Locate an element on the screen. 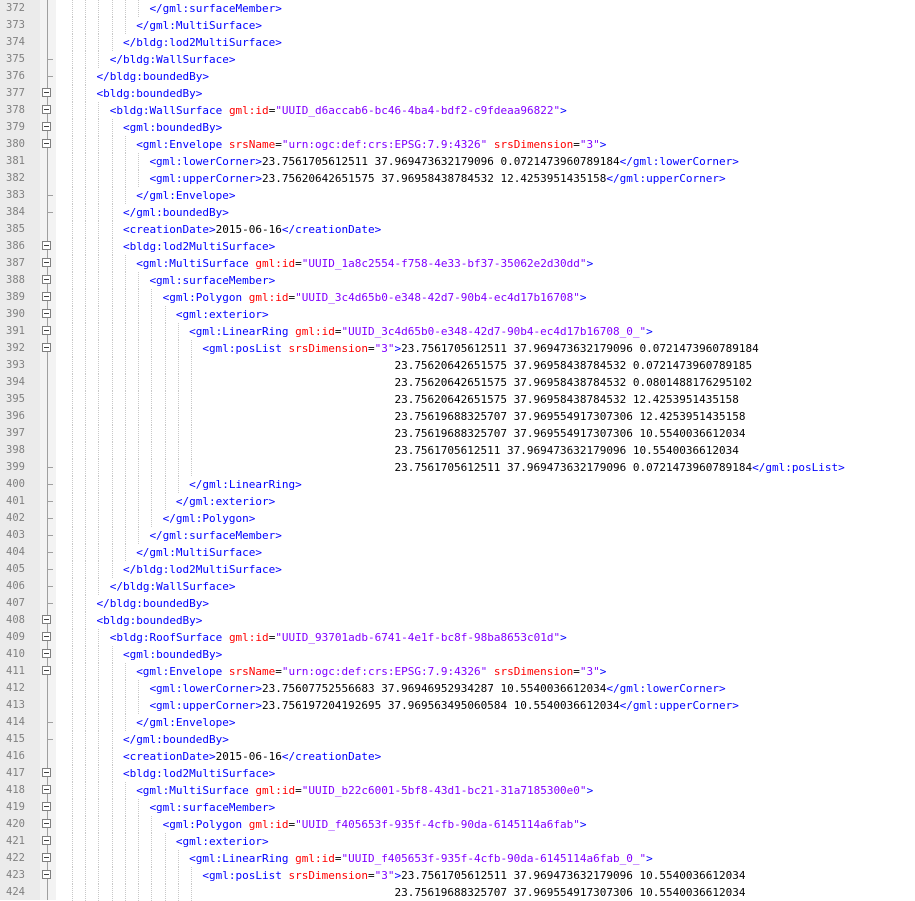 The width and height of the screenshot is (915, 901). xml-text: 2015-06-16 is located at coordinates (248, 229).